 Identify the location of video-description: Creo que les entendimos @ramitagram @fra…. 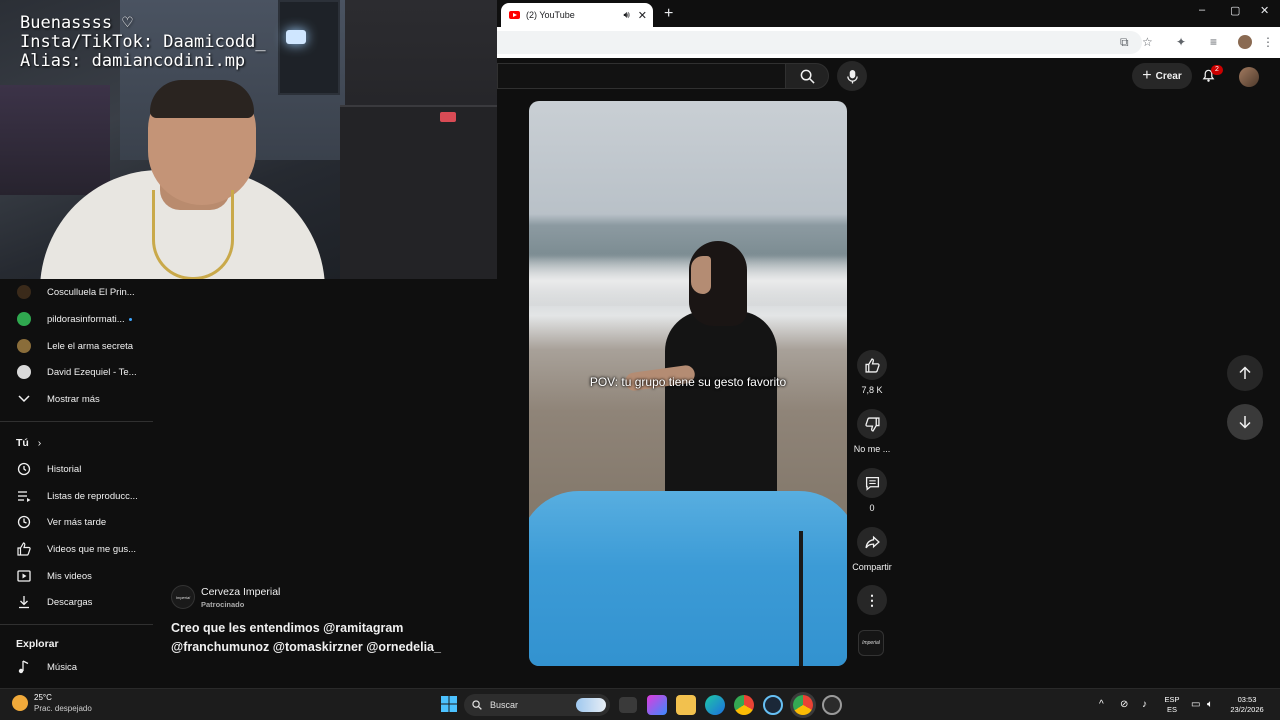
(321, 638).